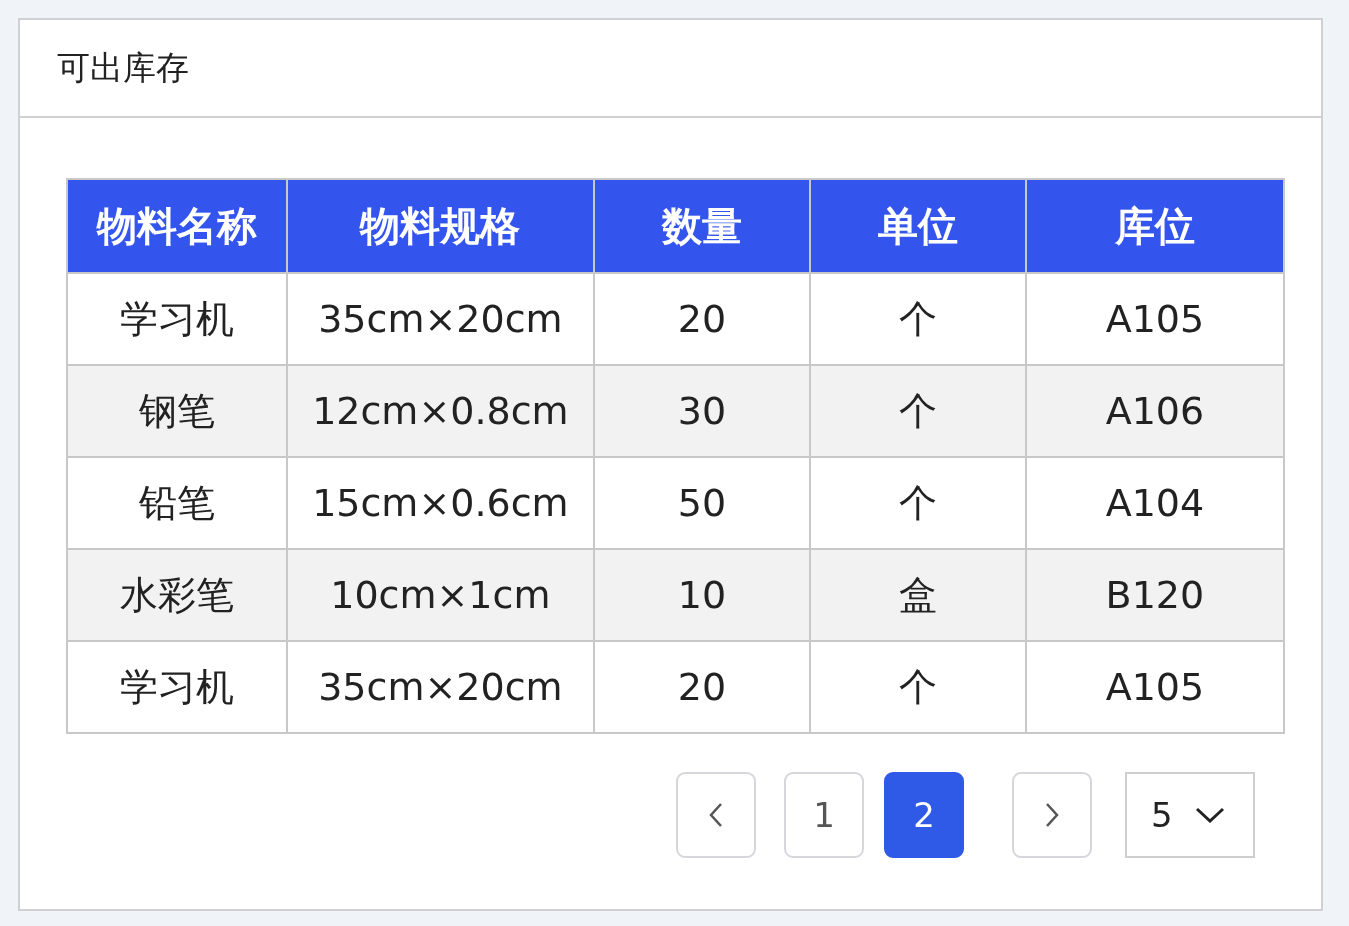 Image resolution: width=1349 pixels, height=926 pixels. What do you see at coordinates (1210, 815) in the screenshot?
I see `caret-down-icon` at bounding box center [1210, 815].